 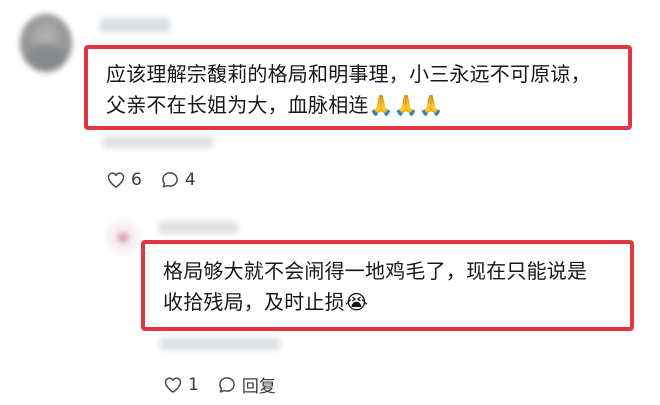 What do you see at coordinates (275, 105) in the screenshot?
I see `comment-text-line: 父亲不在长姐为大，血脉相连🙏🙏🙏` at bounding box center [275, 105].